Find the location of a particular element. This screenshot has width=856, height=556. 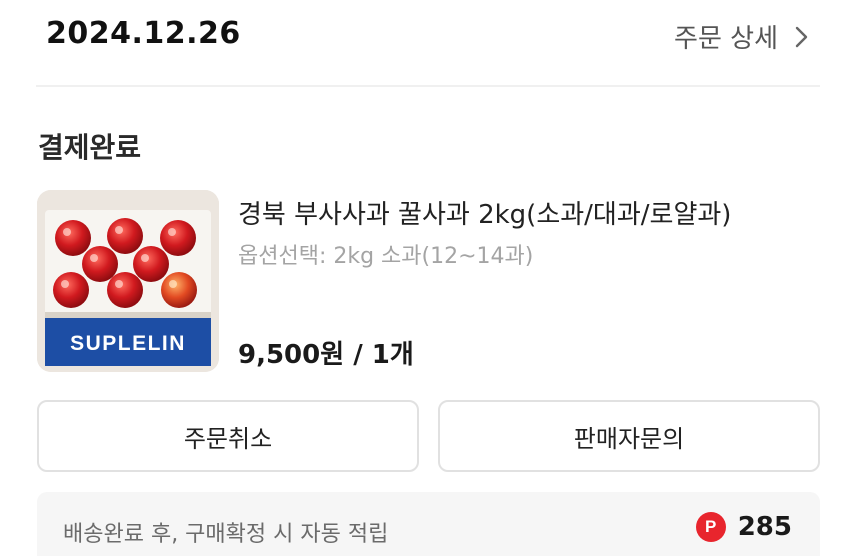

cancel-order-button: 주문취소 is located at coordinates (228, 436).